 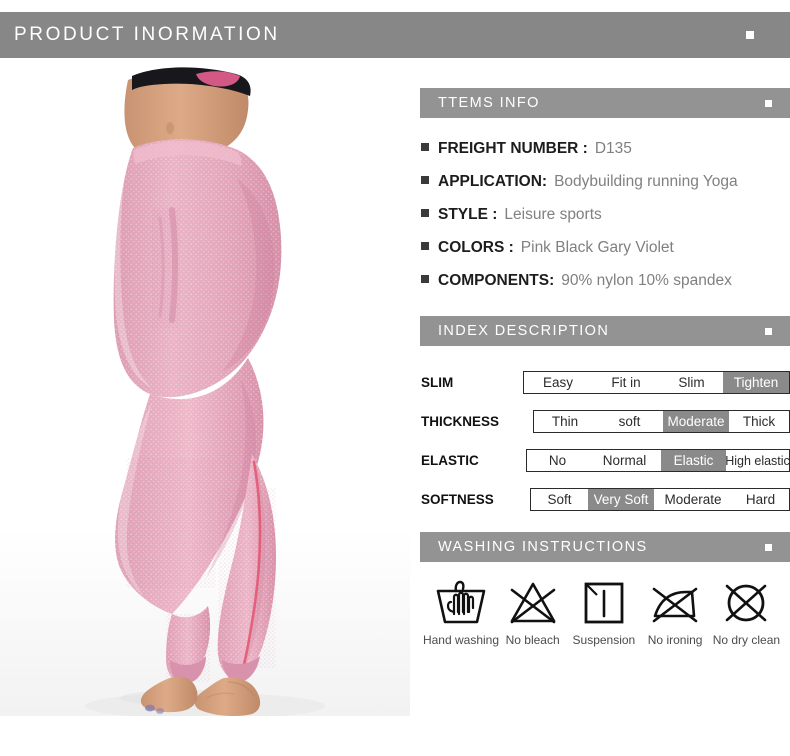 What do you see at coordinates (461, 640) in the screenshot?
I see `washing-care-caption: Hand washing` at bounding box center [461, 640].